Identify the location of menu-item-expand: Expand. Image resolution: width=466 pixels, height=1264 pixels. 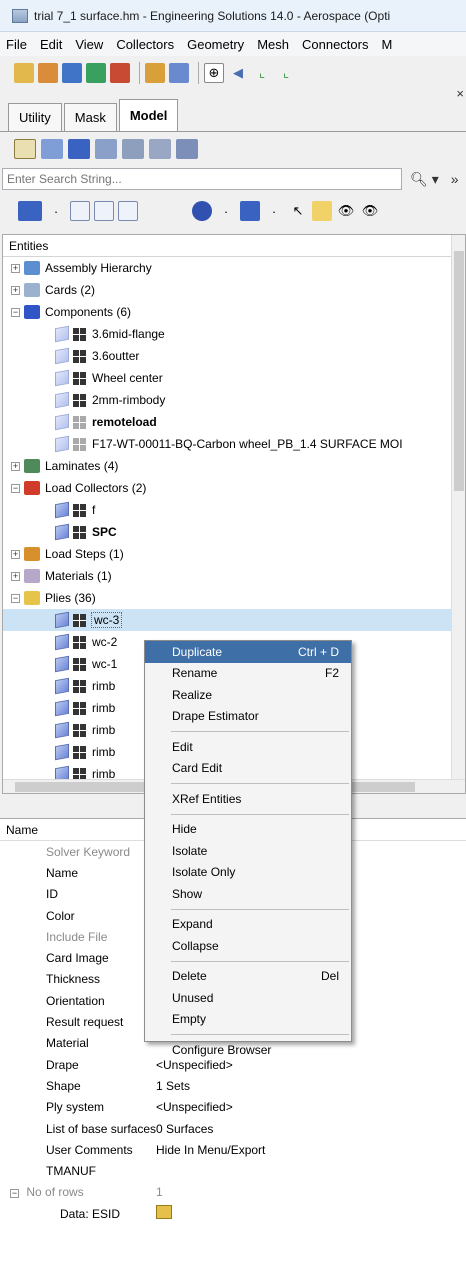
(248, 925).